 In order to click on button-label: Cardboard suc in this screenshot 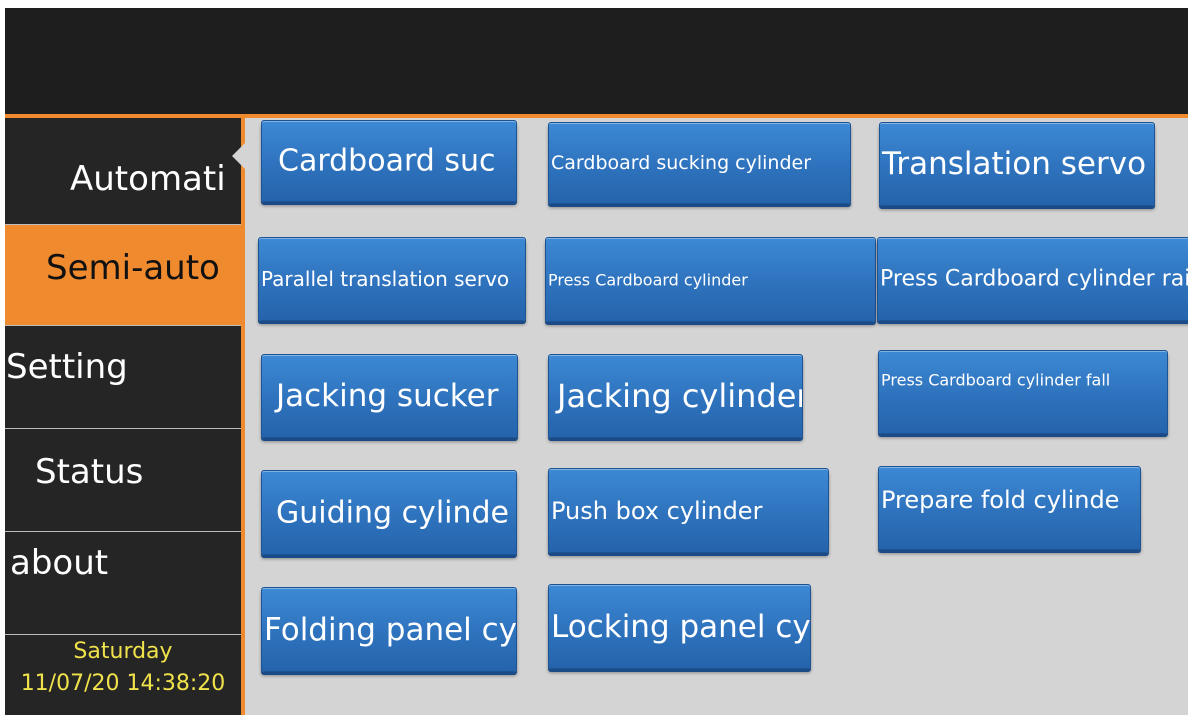, I will do `click(387, 161)`.